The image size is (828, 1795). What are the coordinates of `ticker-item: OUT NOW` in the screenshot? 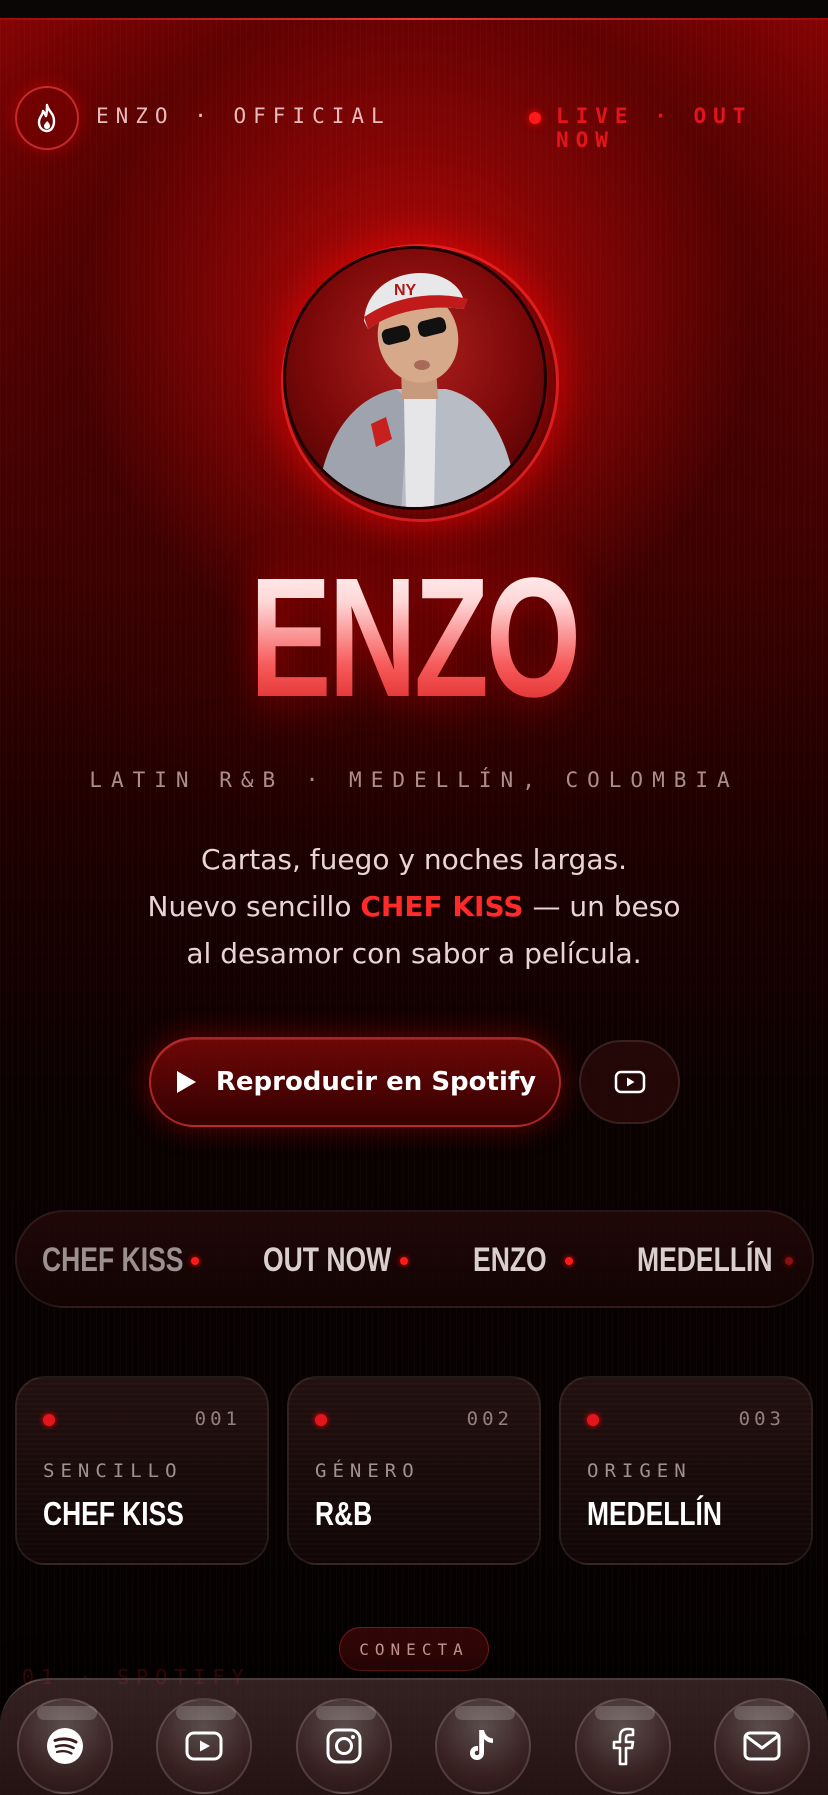 It's located at (327, 1260).